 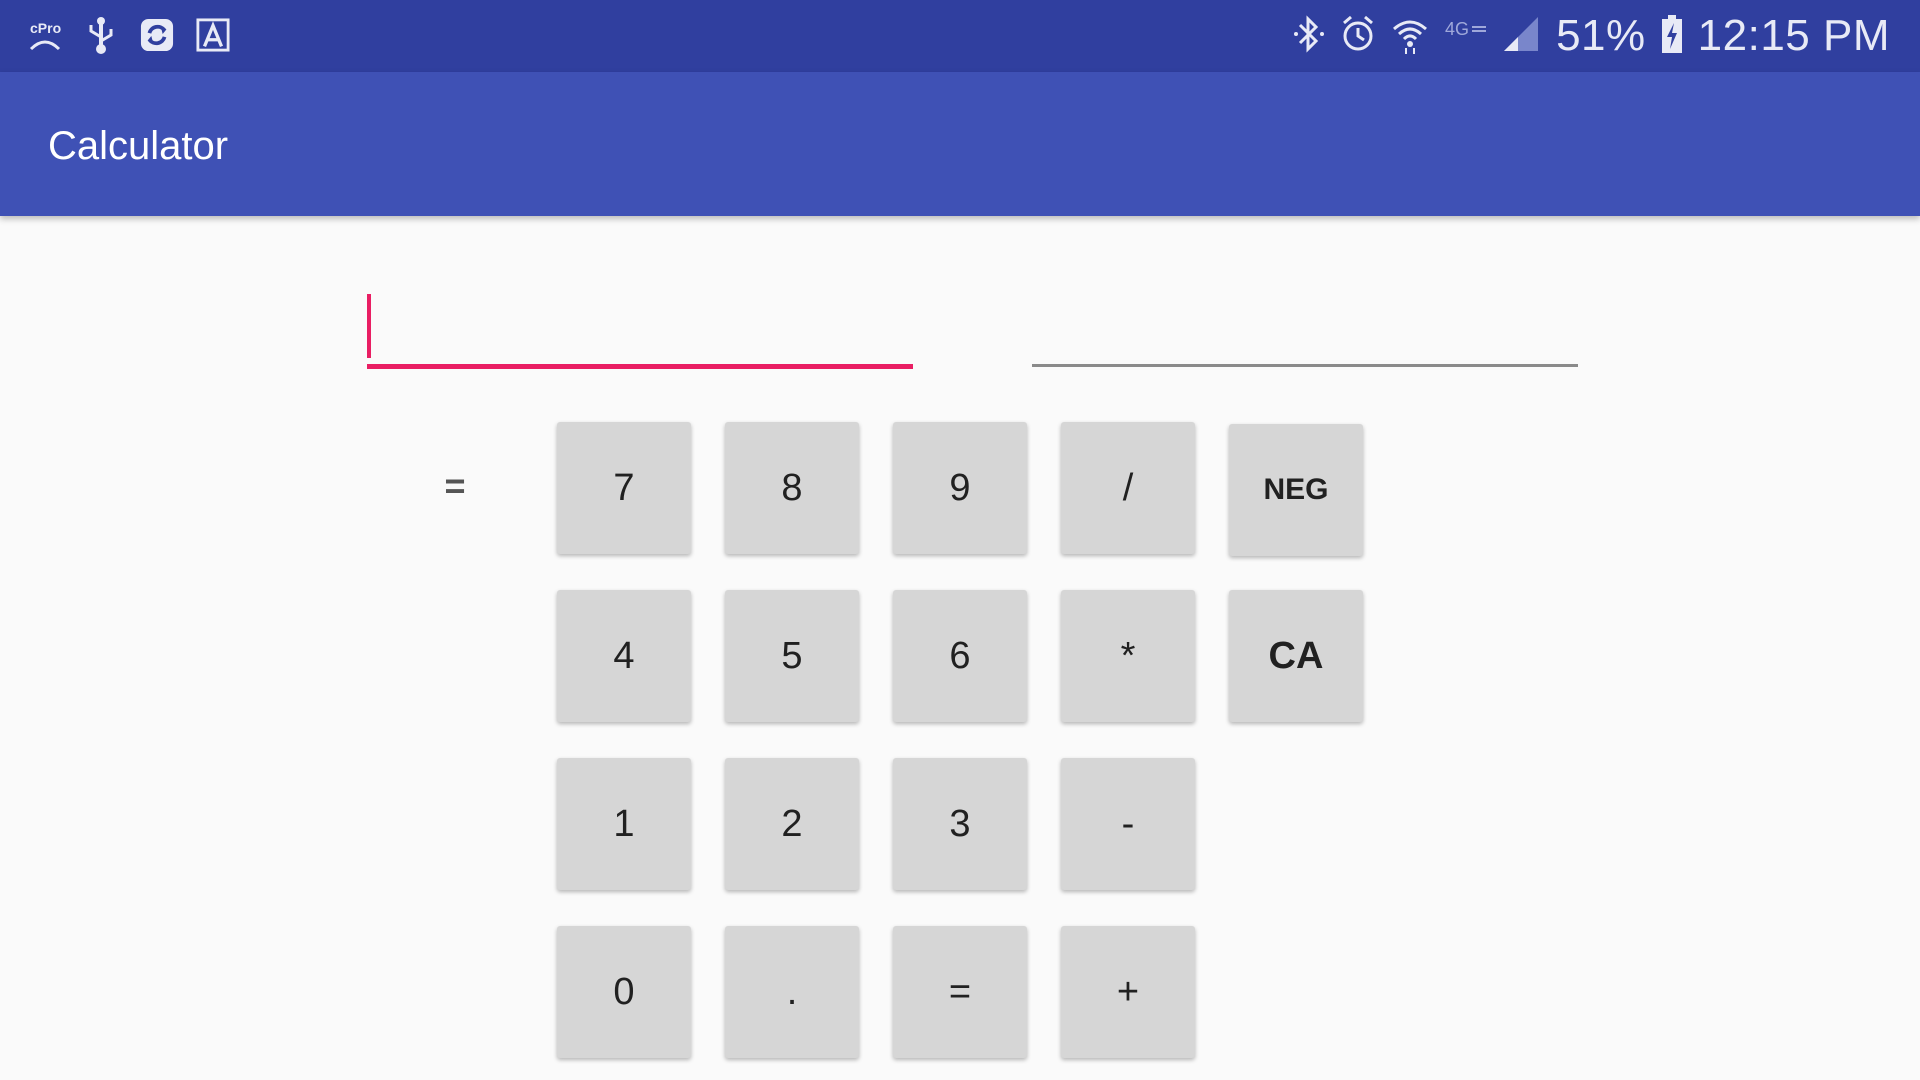 What do you see at coordinates (1309, 36) in the screenshot?
I see `bluetooth-icon` at bounding box center [1309, 36].